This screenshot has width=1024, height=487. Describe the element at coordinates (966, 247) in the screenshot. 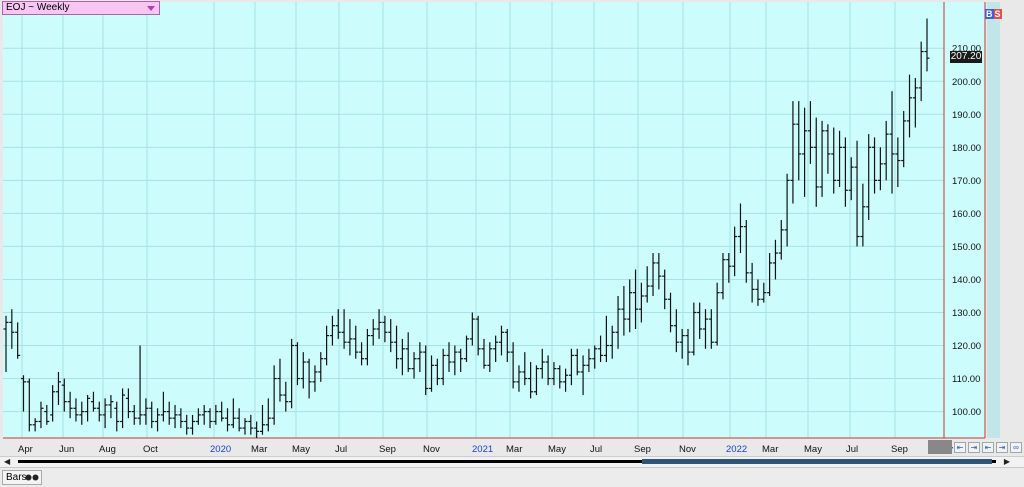

I see `y-tick-label: 150.00` at that location.